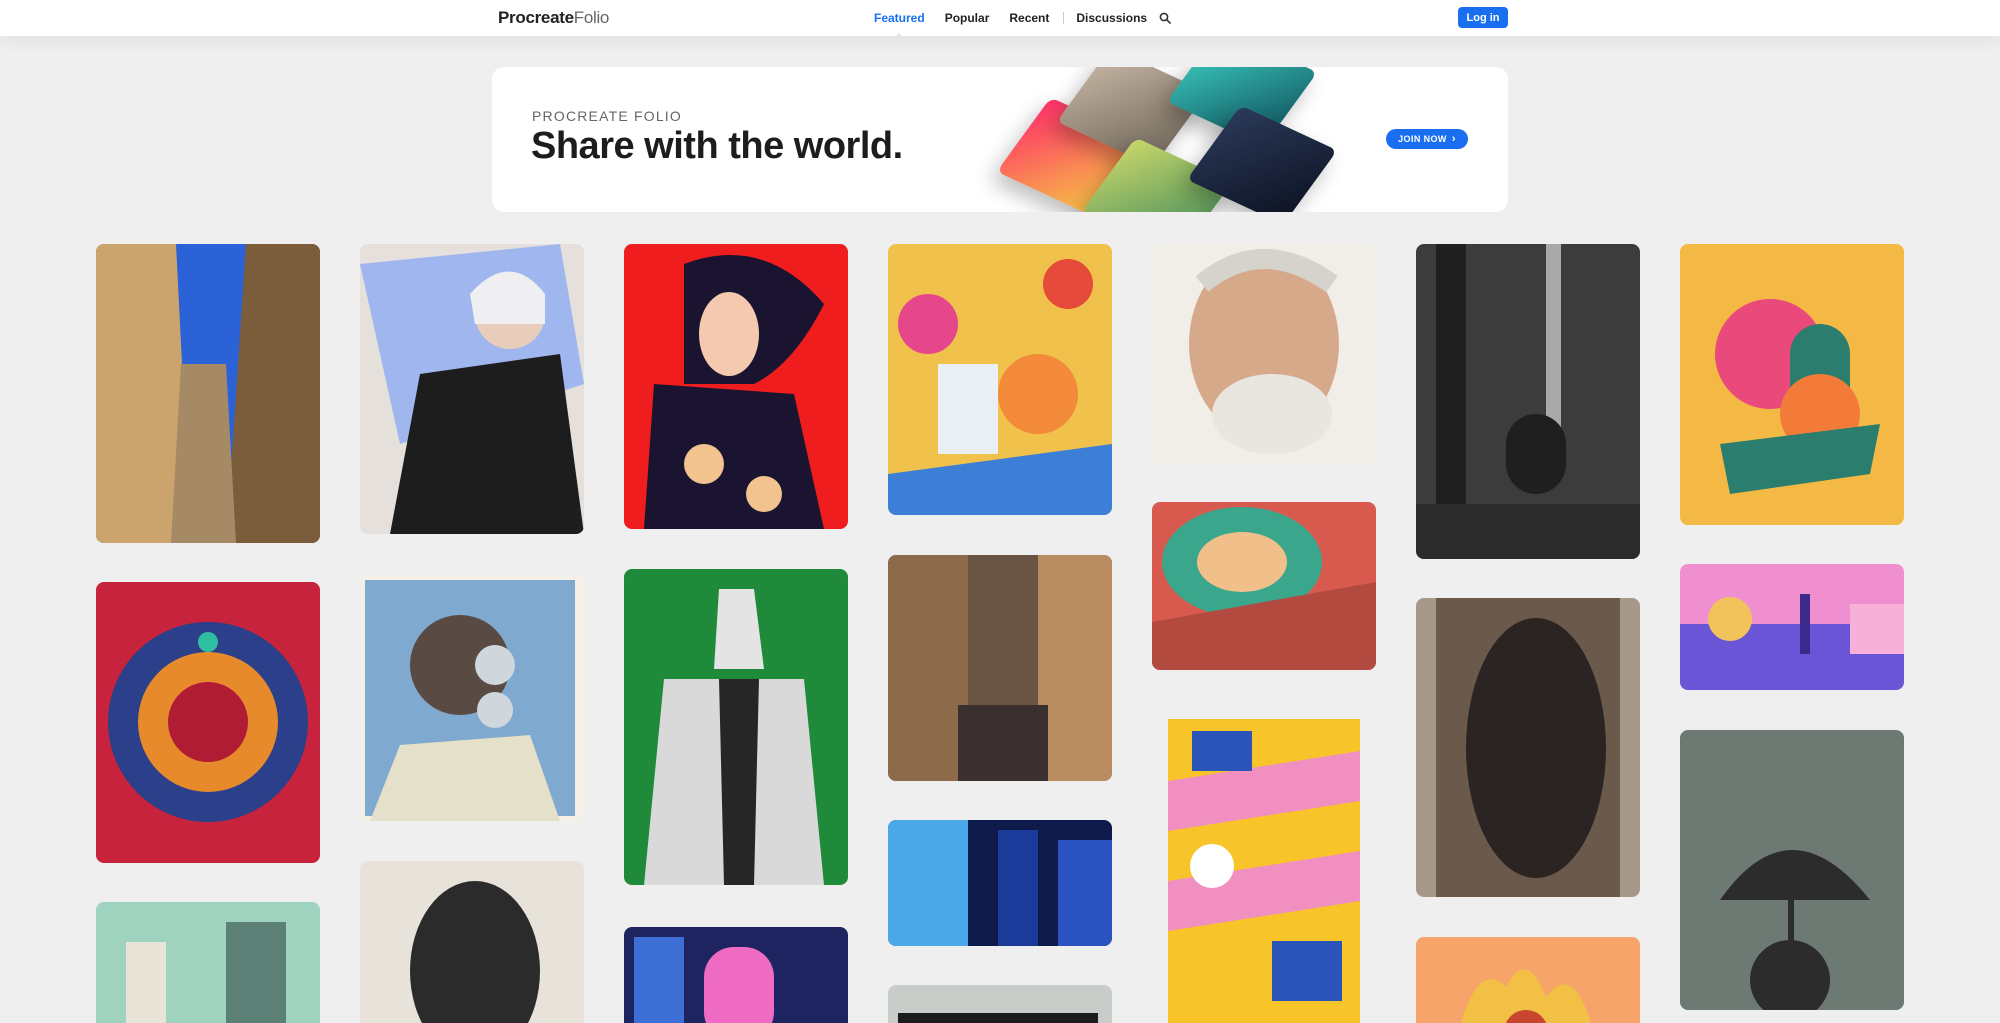 The image size is (2000, 1023). What do you see at coordinates (1264, 867) in the screenshot?
I see `artwork-tile-easy-breezy-poster` at bounding box center [1264, 867].